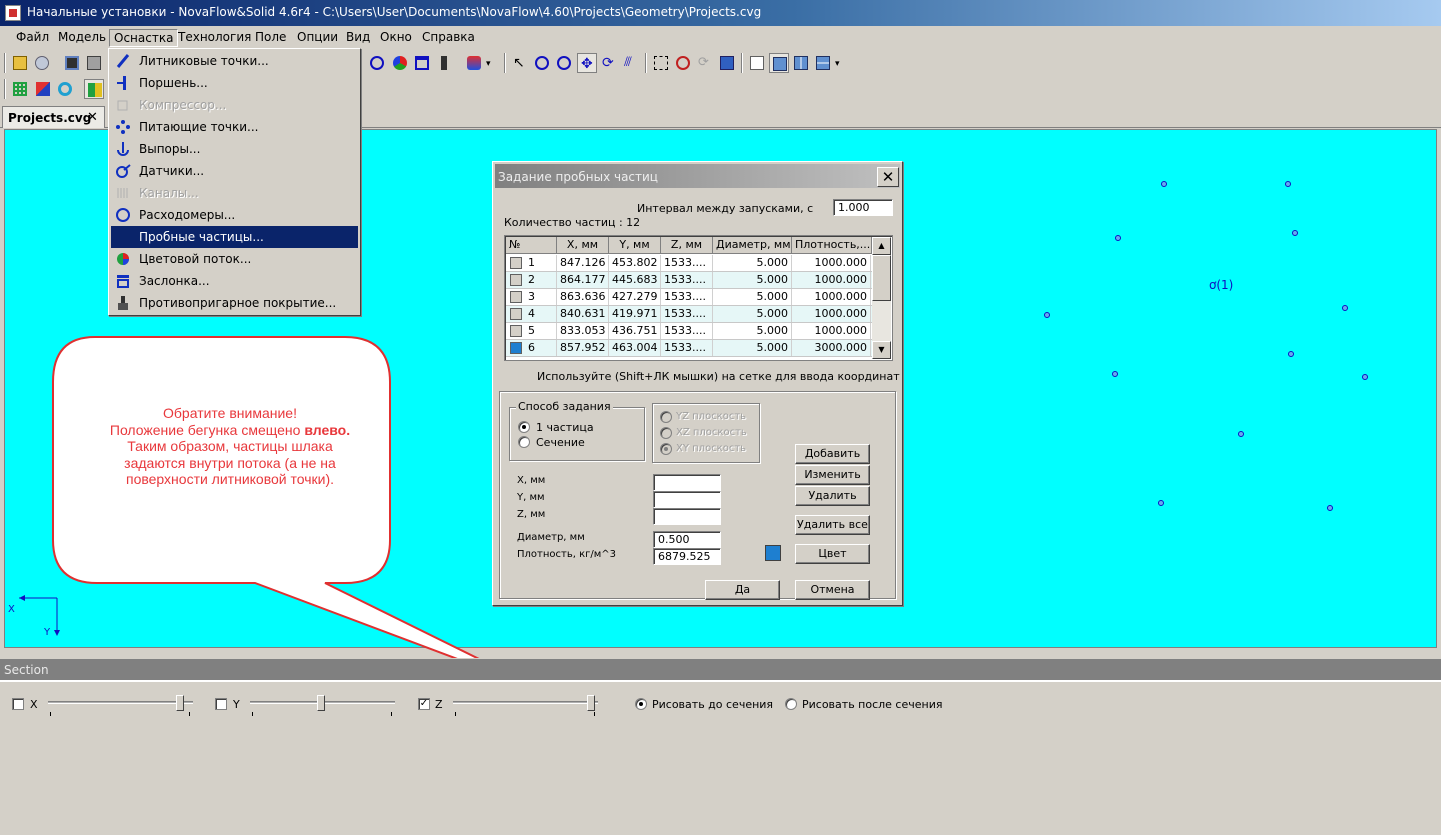  What do you see at coordinates (635, 314) in the screenshot?
I see `table-cell-y: 419.971` at bounding box center [635, 314].